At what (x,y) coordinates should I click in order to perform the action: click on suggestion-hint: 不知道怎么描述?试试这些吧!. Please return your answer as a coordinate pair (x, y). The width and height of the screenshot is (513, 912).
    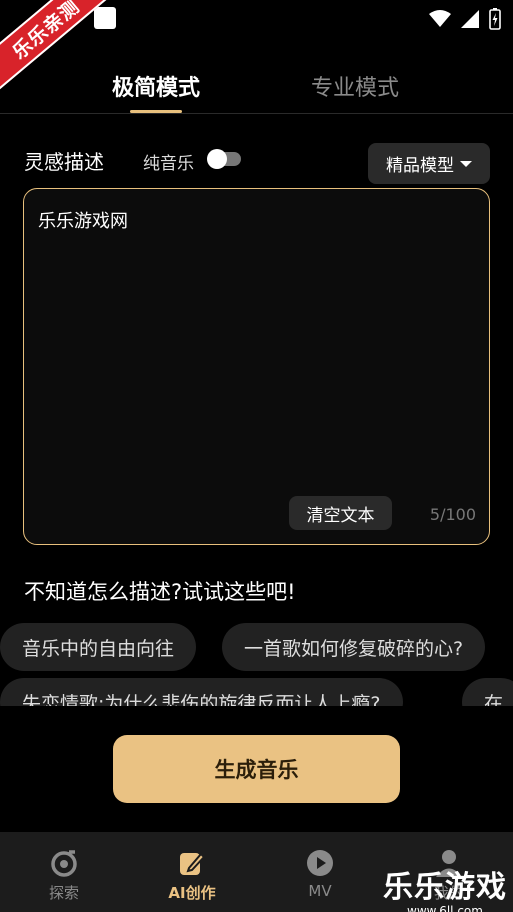
    Looking at the image, I should click on (160, 592).